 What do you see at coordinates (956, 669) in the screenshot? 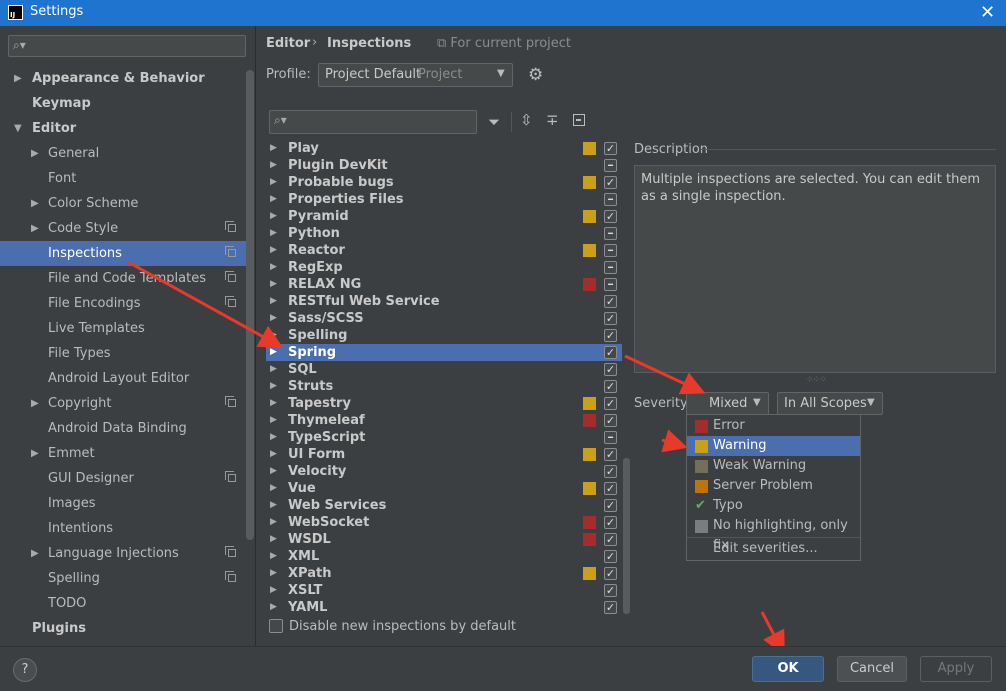
I see `apply-button: Apply` at bounding box center [956, 669].